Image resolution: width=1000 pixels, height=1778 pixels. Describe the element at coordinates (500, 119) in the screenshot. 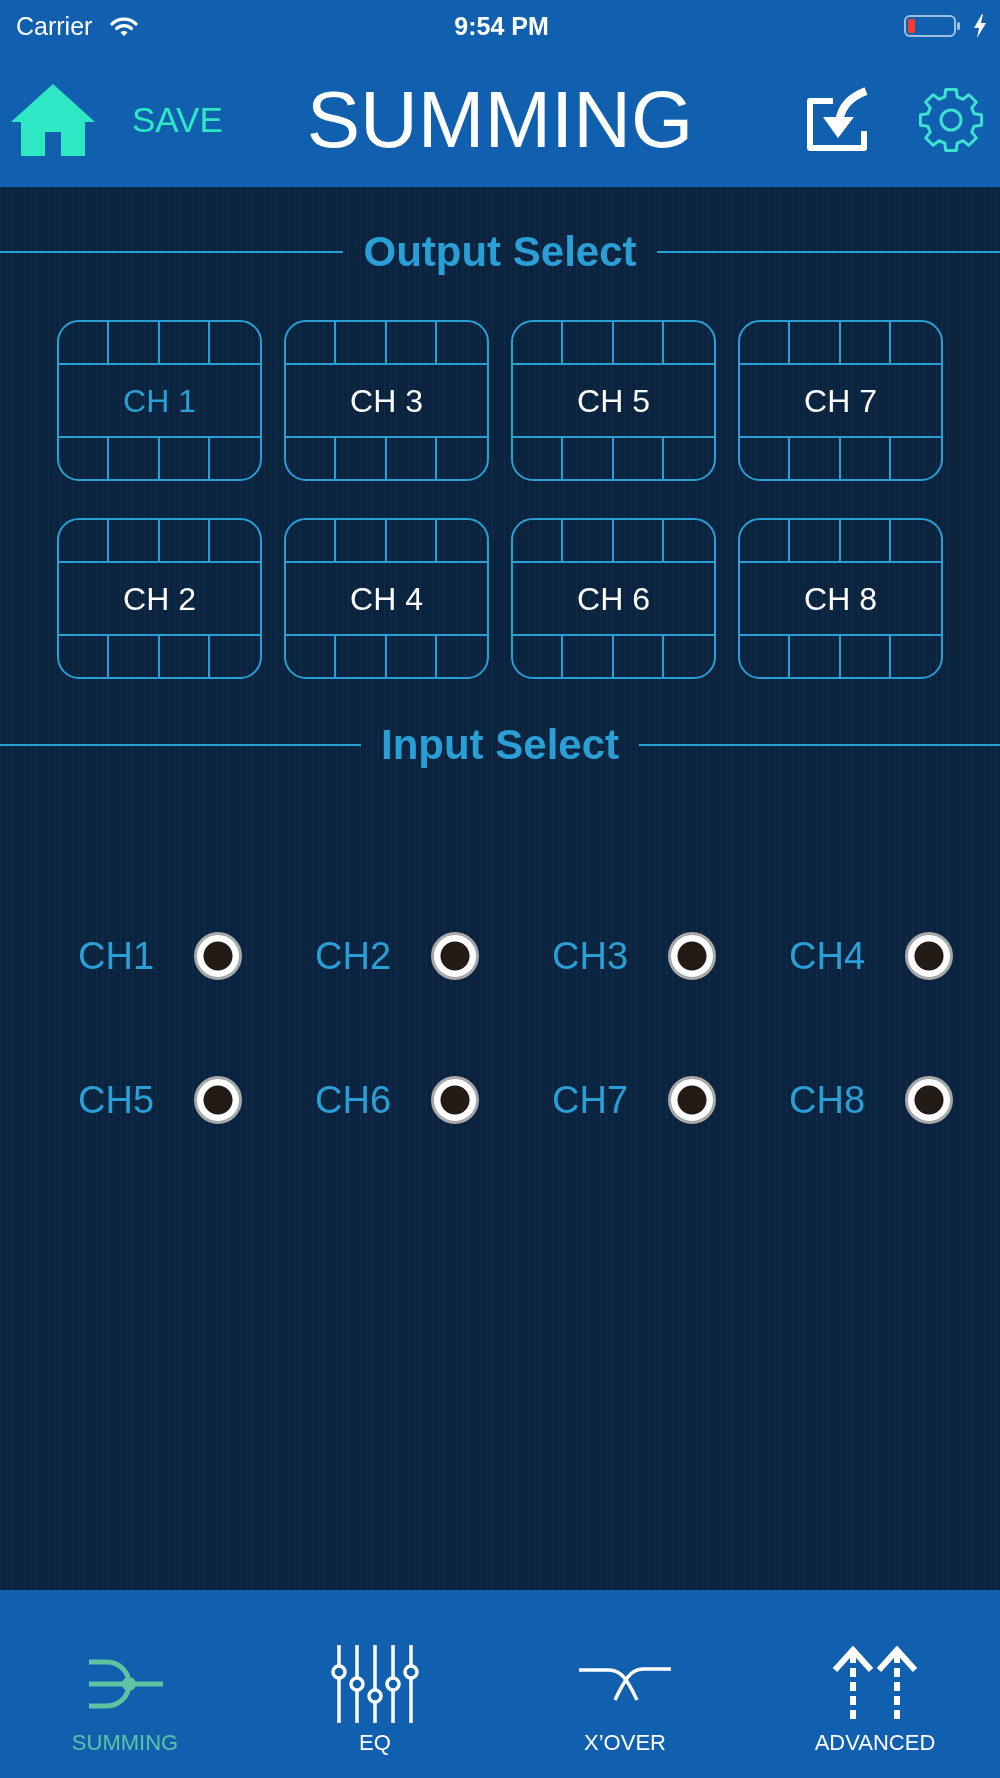

I see `page-title: SUMMING` at that location.